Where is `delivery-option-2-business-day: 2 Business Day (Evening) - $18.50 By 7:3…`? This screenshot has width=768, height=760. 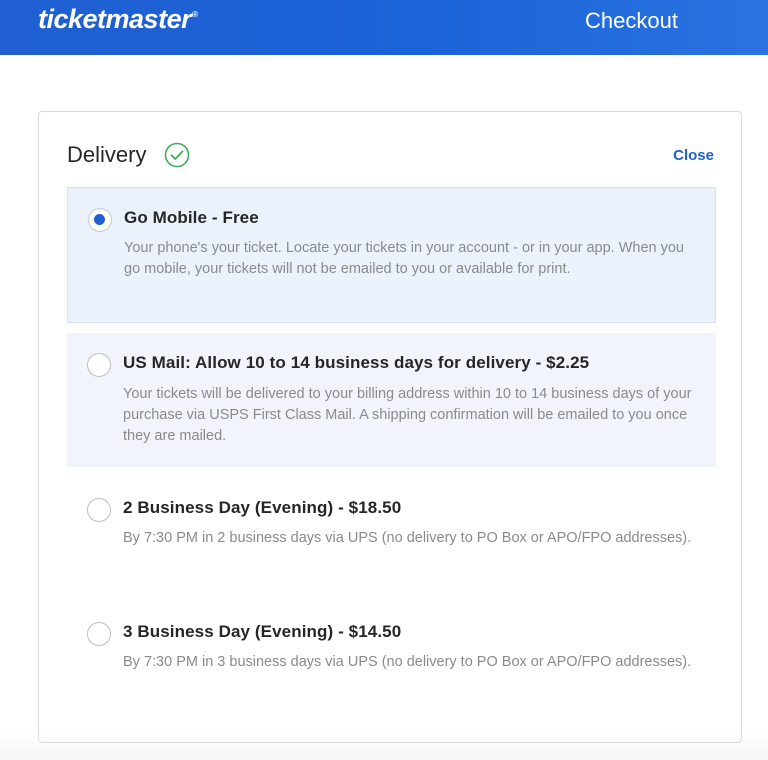
delivery-option-2-business-day: 2 Business Day (Evening) - $18.50 By 7:3… is located at coordinates (391, 534).